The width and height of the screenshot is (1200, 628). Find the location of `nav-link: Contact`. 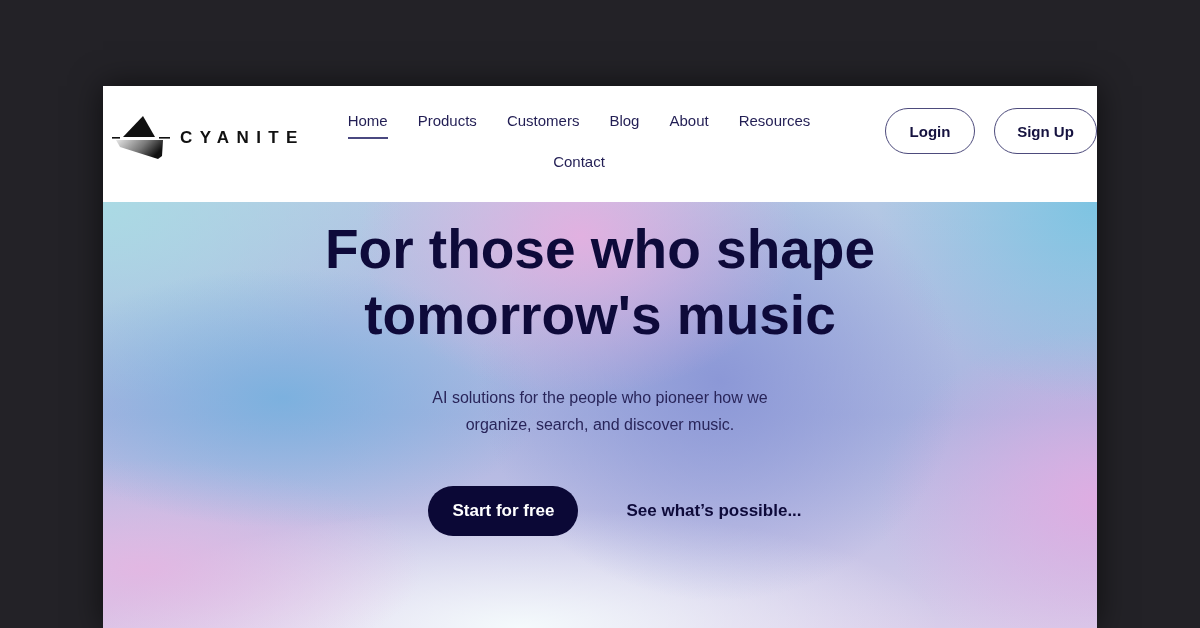

nav-link: Contact is located at coordinates (579, 165).